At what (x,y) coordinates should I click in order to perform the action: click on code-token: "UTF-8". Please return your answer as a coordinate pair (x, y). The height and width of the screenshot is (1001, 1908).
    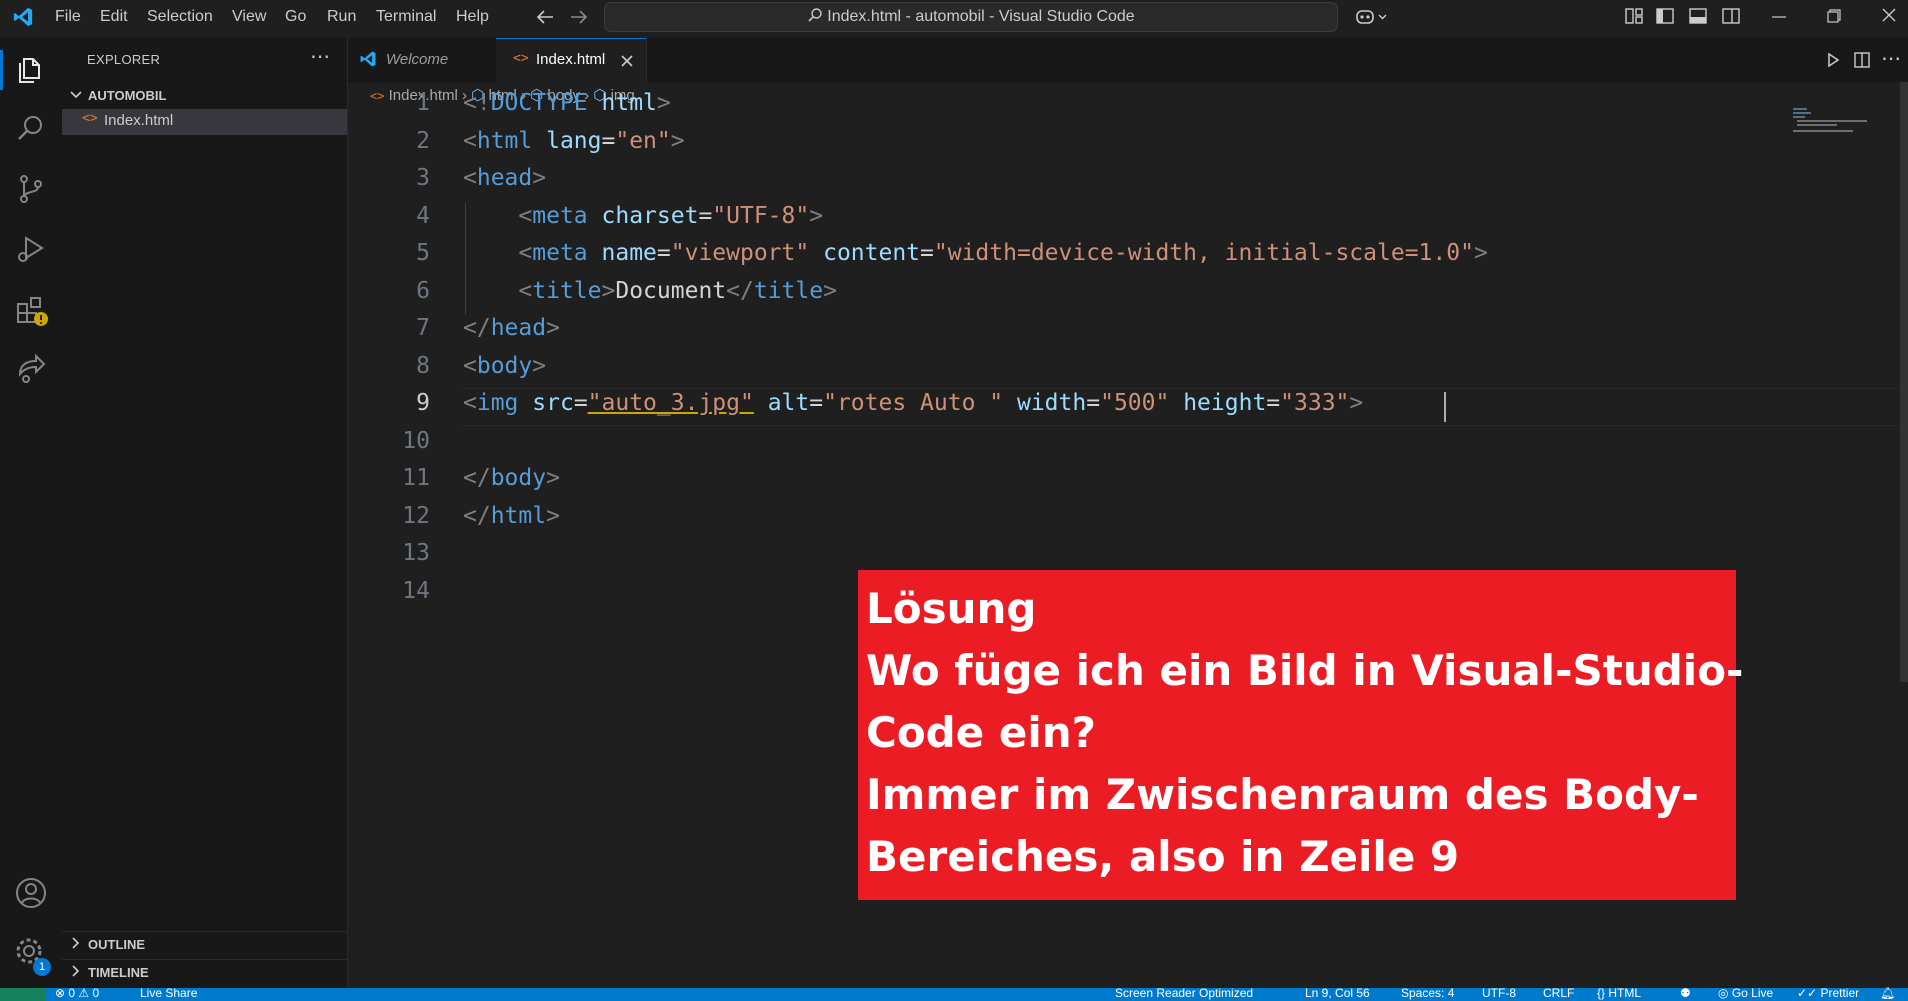
    Looking at the image, I should click on (761, 215).